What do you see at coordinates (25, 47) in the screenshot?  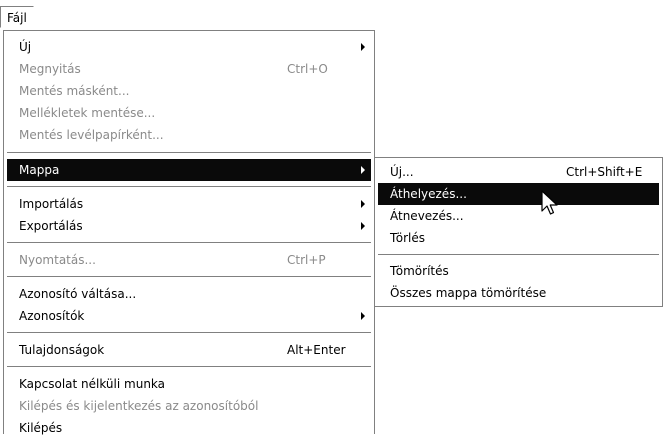 I see `menu-item-label: Új` at bounding box center [25, 47].